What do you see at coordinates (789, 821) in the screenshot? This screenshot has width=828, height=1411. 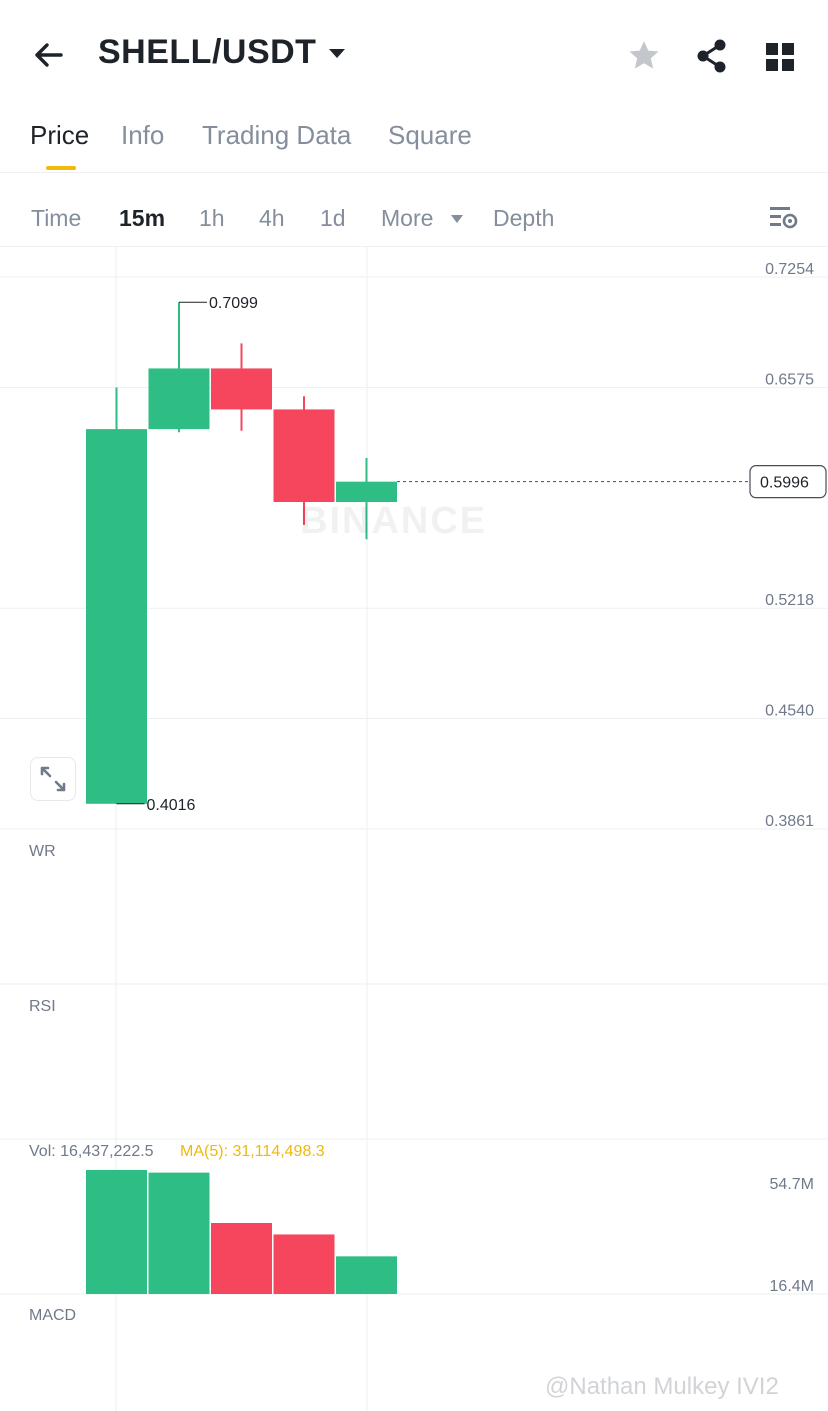 I see `price-axis-label: 0.3861` at bounding box center [789, 821].